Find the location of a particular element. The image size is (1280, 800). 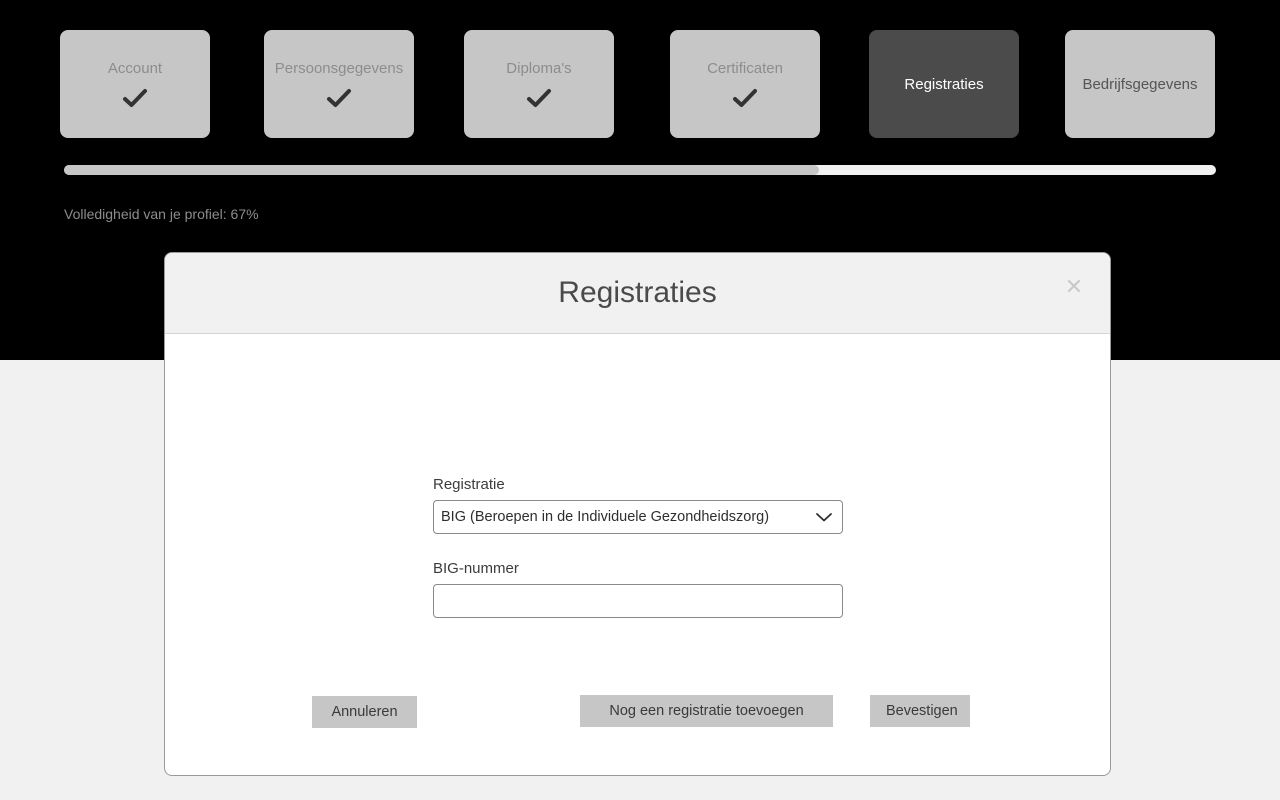

stepper-item-bedrijfsgegevens: Bedrijfsgegevens is located at coordinates (1140, 84).